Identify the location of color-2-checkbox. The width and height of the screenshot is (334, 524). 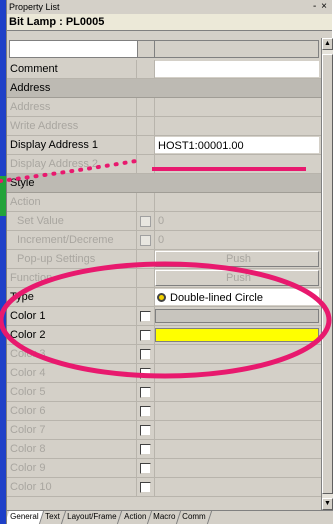
(145, 335).